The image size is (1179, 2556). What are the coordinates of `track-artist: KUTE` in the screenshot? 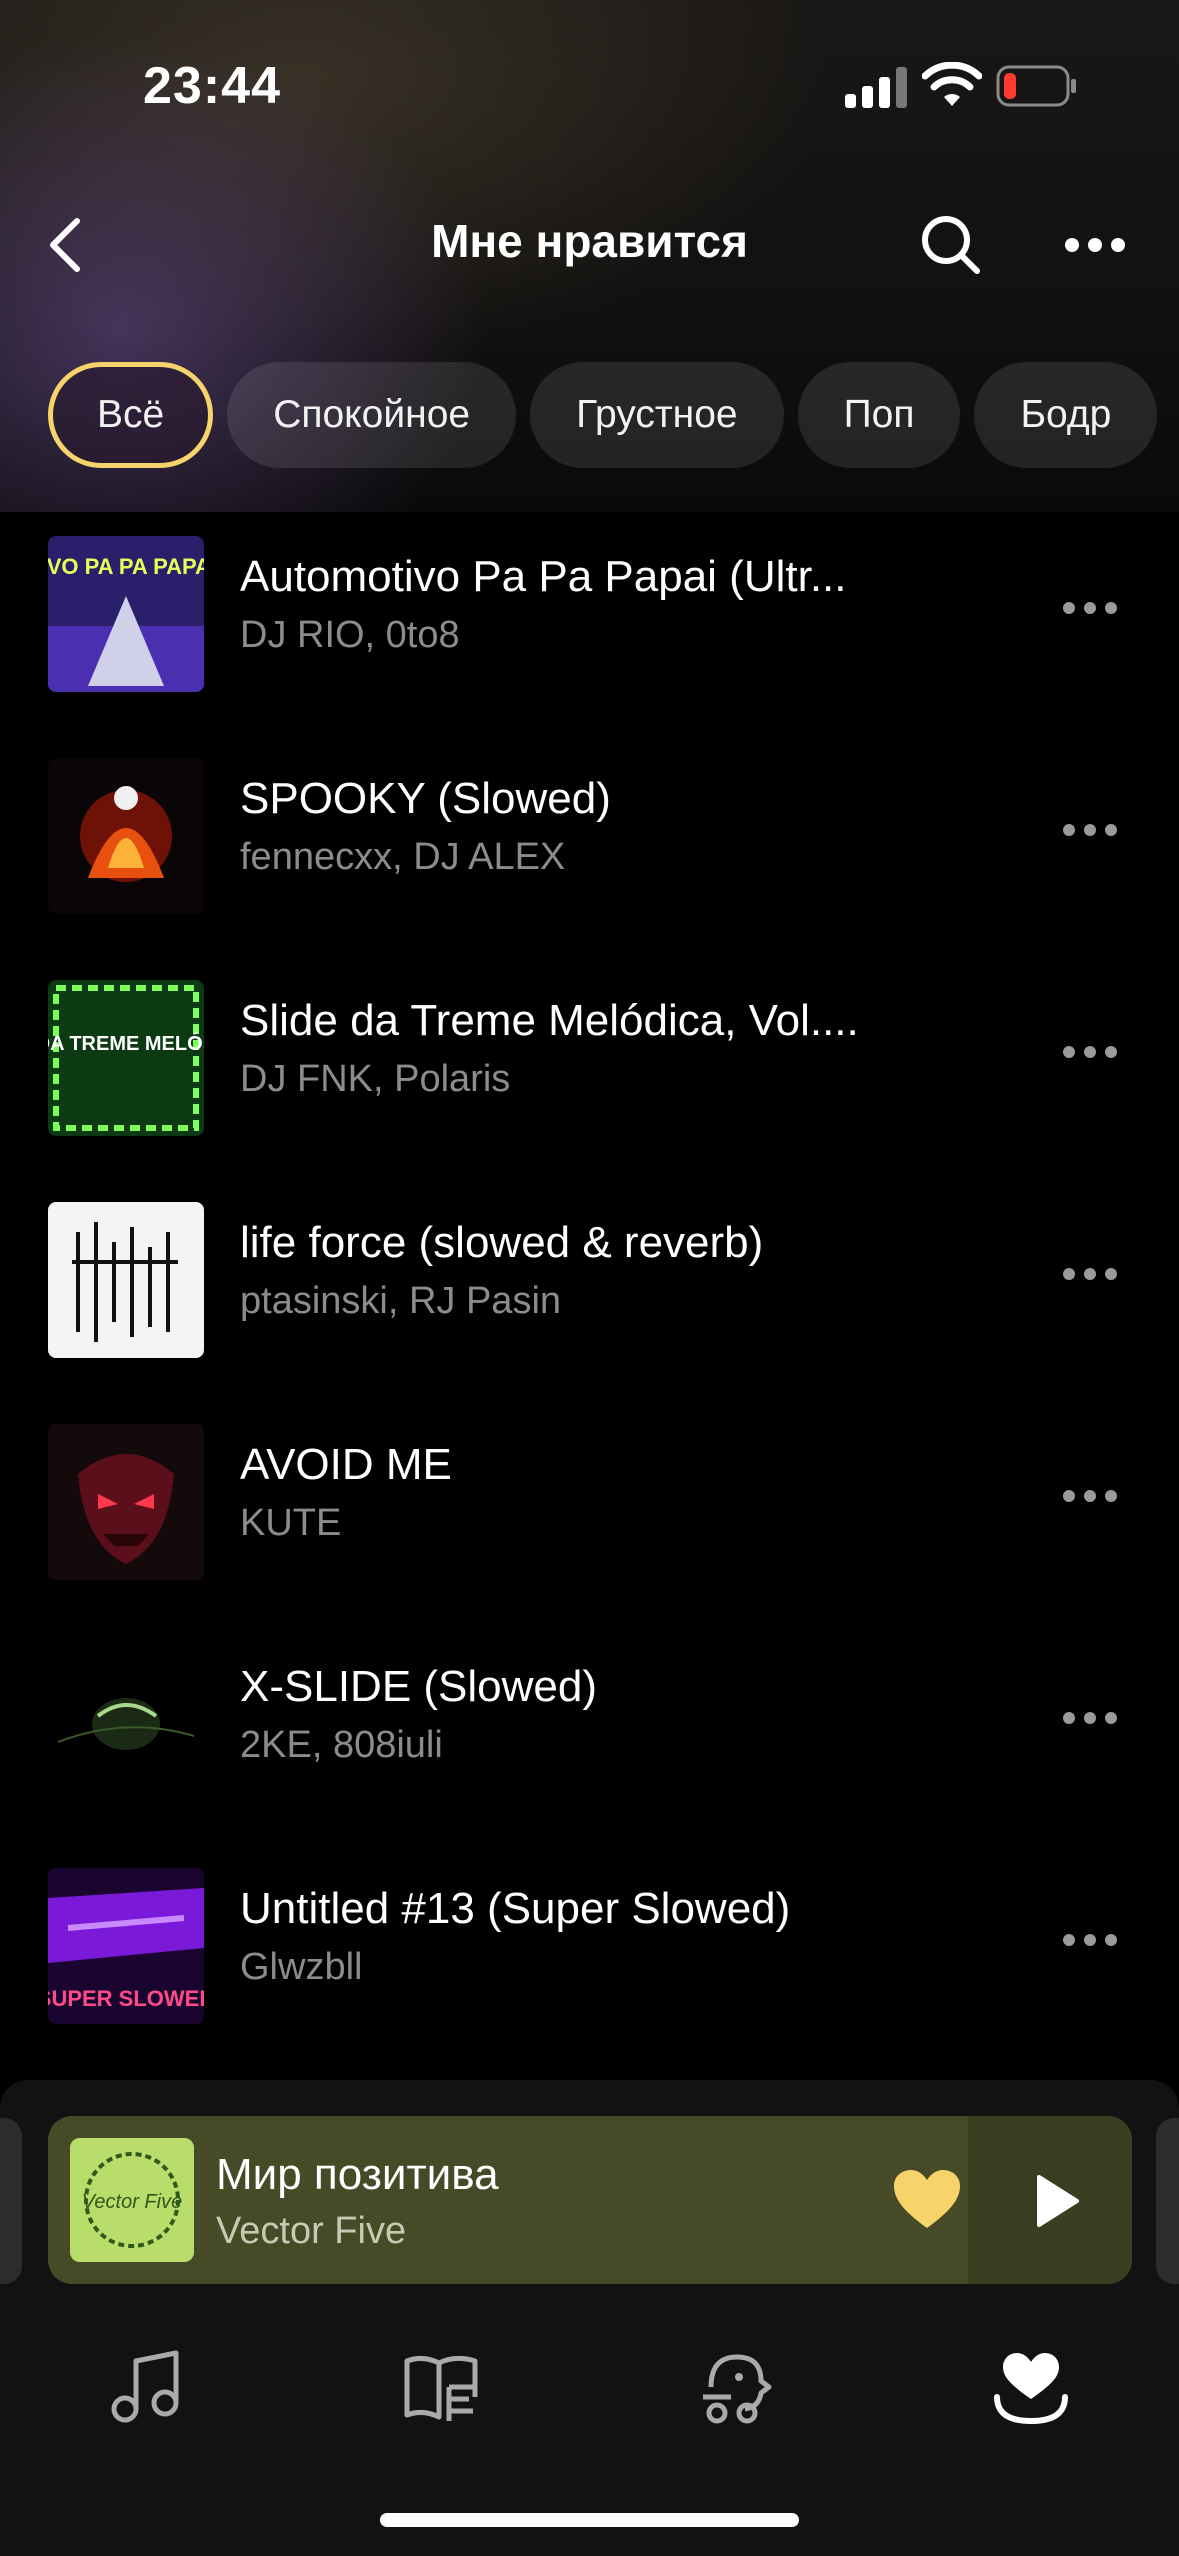 It's located at (291, 1523).